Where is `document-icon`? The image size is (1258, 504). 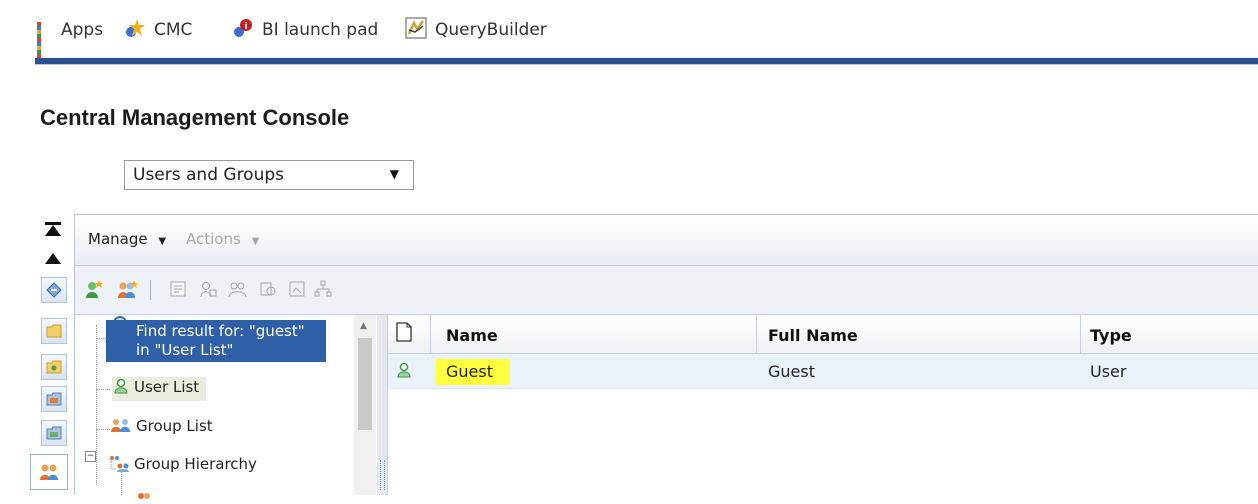 document-icon is located at coordinates (404, 334).